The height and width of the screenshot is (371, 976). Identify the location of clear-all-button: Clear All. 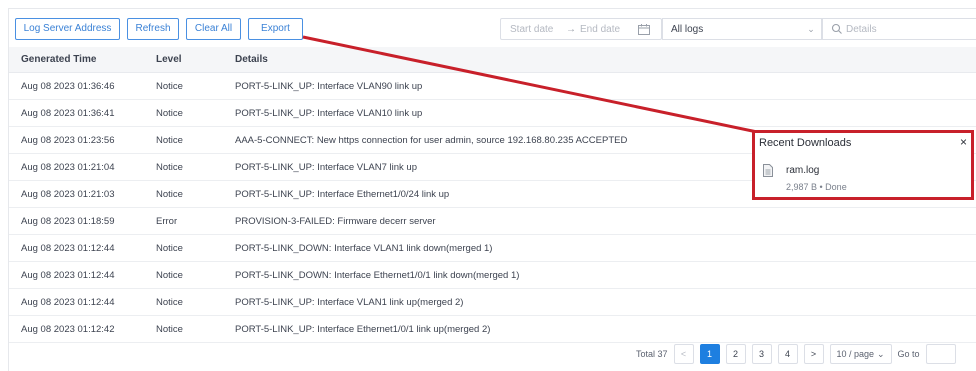
(213, 29).